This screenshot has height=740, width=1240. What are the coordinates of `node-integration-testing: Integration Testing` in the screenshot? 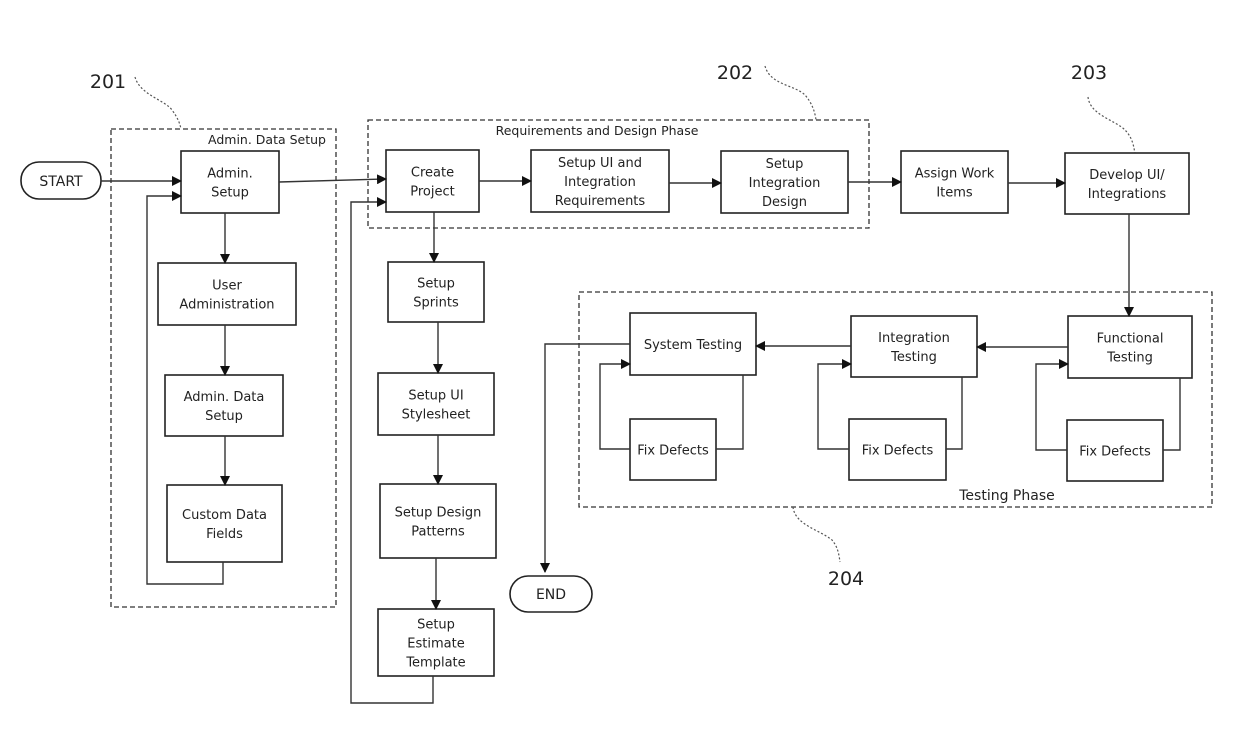 It's located at (914, 346).